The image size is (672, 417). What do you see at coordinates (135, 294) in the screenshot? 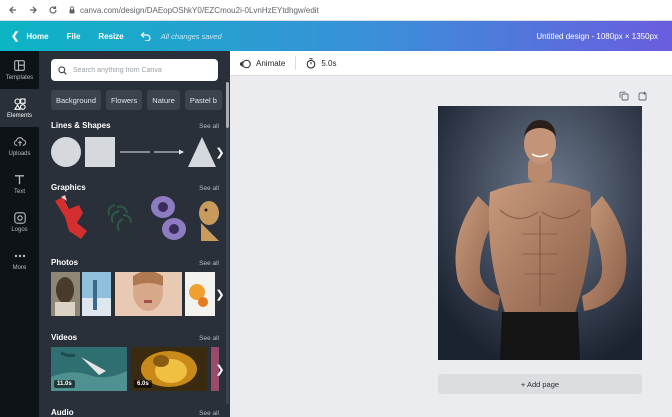
I see `photos-row` at bounding box center [135, 294].